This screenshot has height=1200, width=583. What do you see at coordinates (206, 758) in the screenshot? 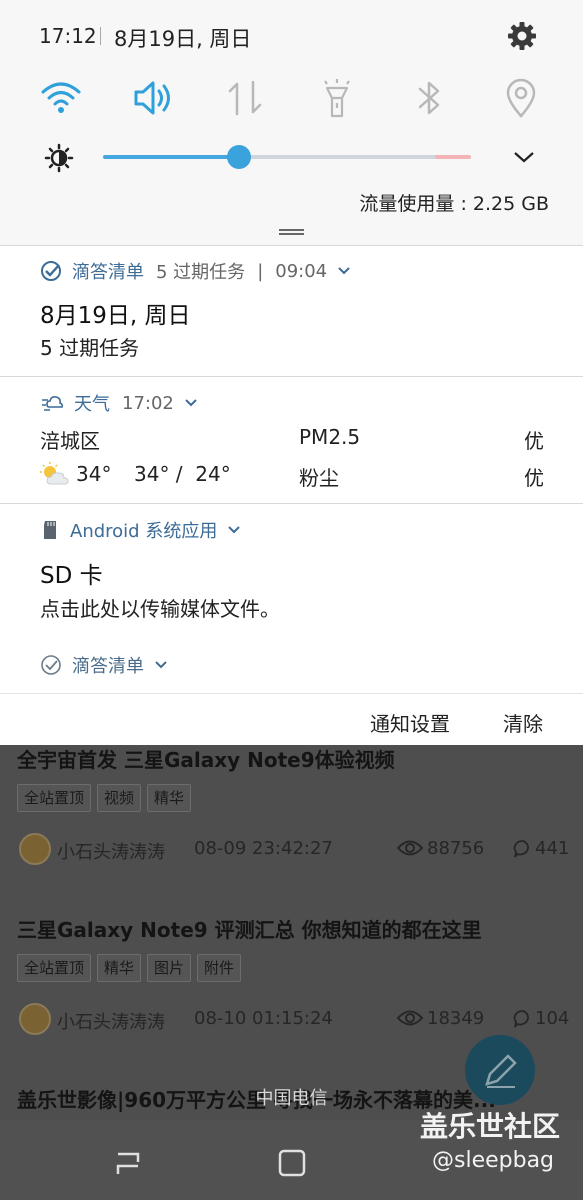
I see `post-title: 全宇宙首发 三星Galaxy Note9体验视频` at bounding box center [206, 758].